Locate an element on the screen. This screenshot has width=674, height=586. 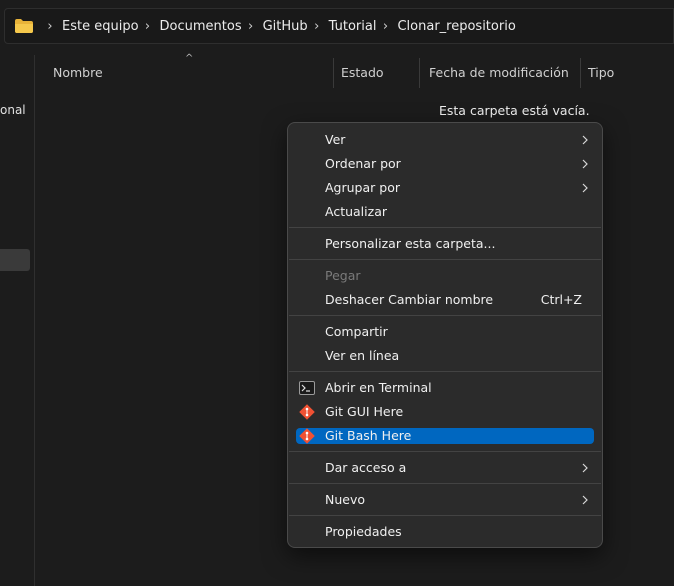
menu-item-shortcut: Ctrl+Z is located at coordinates (561, 299).